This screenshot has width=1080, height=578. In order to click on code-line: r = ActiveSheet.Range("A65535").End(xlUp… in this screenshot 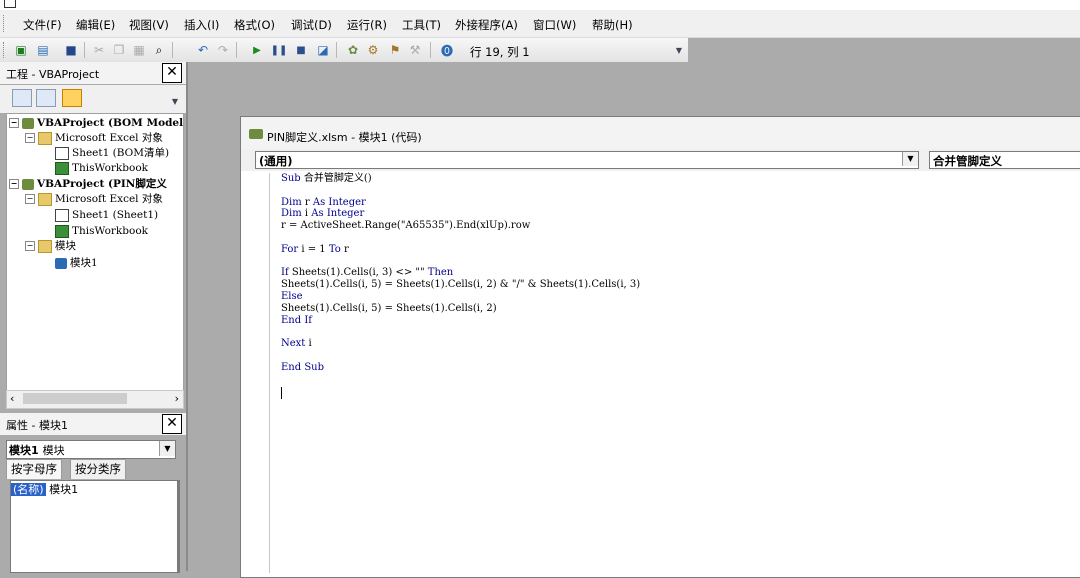, I will do `click(680, 226)`.